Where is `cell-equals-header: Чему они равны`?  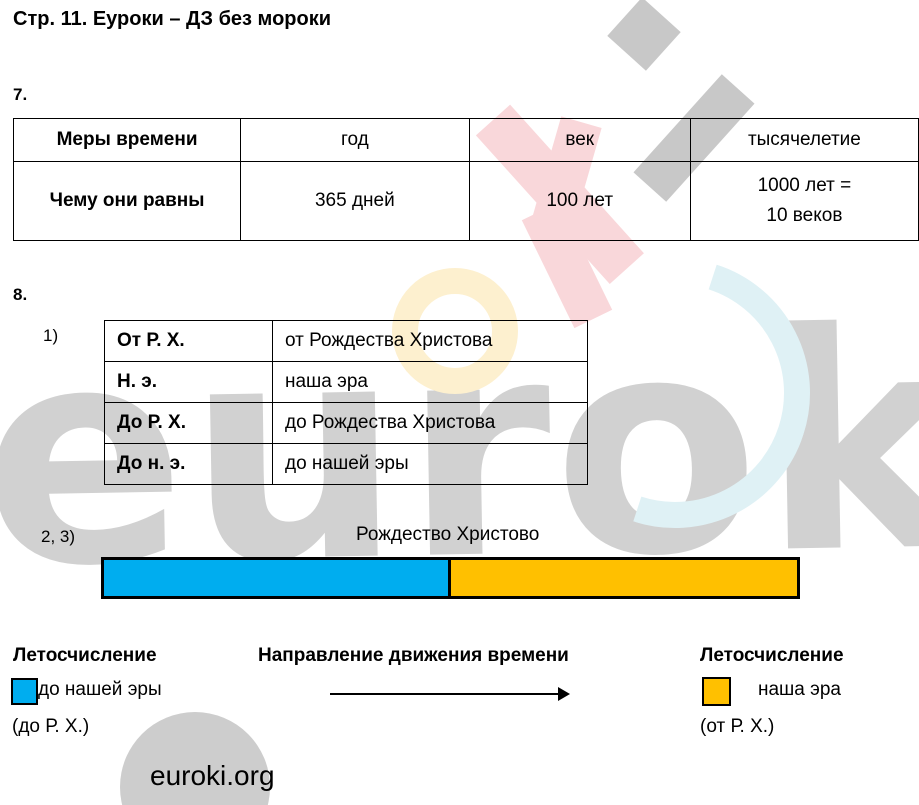 cell-equals-header: Чему они равны is located at coordinates (127, 201).